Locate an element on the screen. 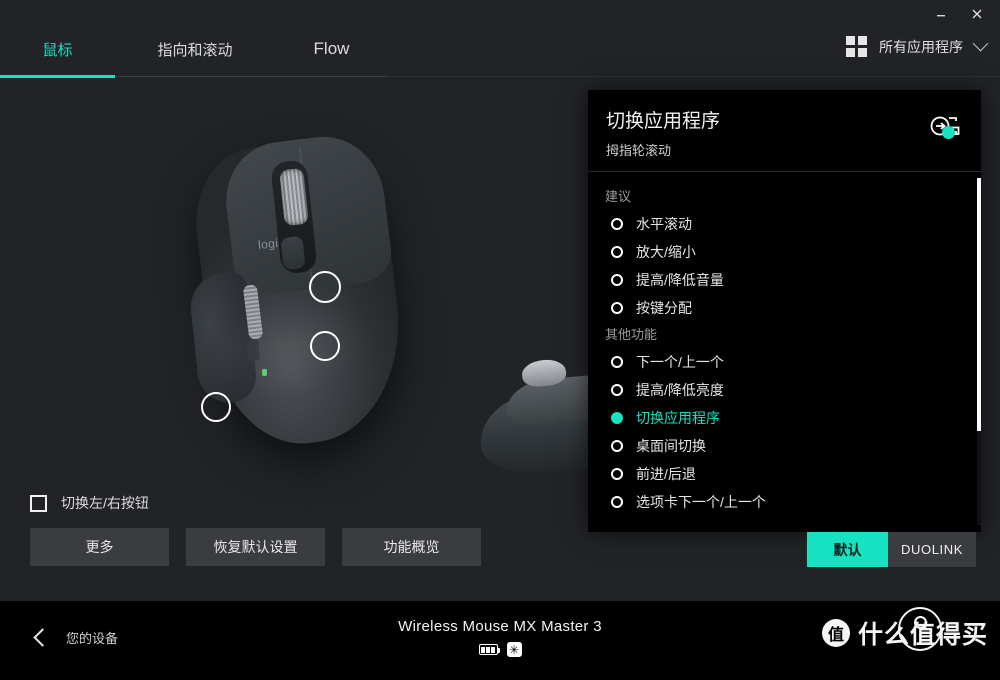 This screenshot has height=680, width=1000. tab-flow-label: Flow is located at coordinates (331, 48).